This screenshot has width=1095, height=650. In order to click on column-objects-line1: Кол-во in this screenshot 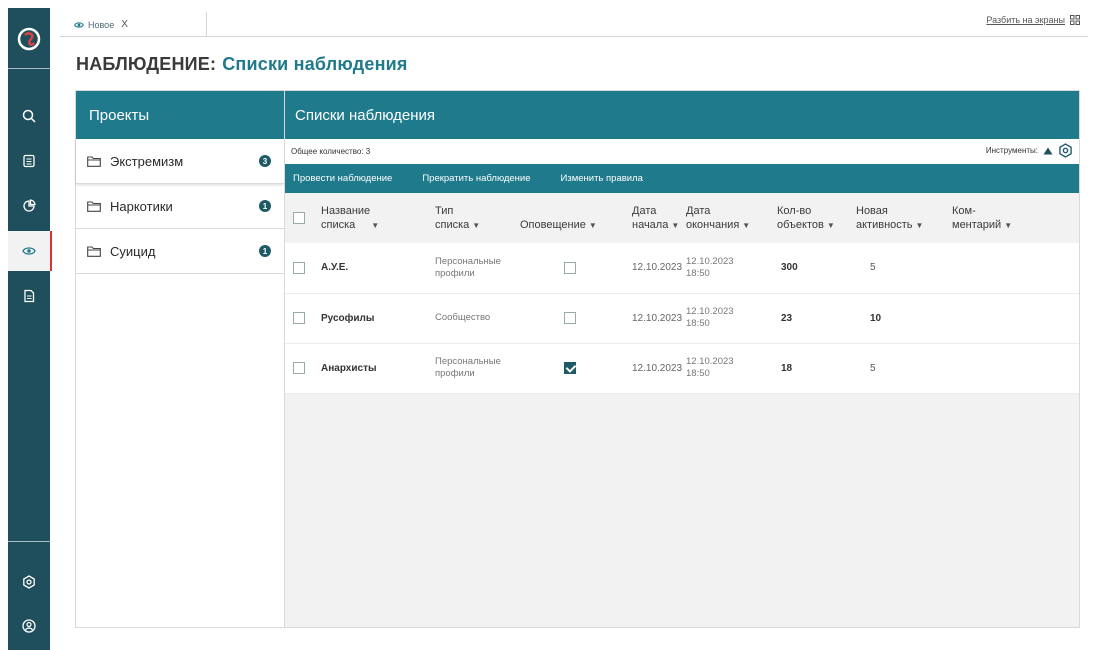, I will do `click(794, 210)`.